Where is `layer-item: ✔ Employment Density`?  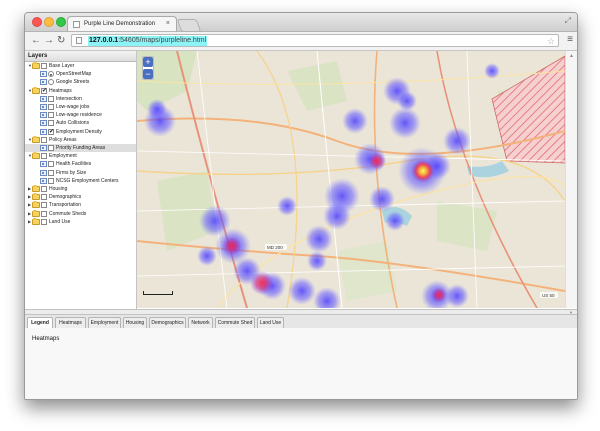 layer-item: ✔ Employment Density is located at coordinates (80, 132).